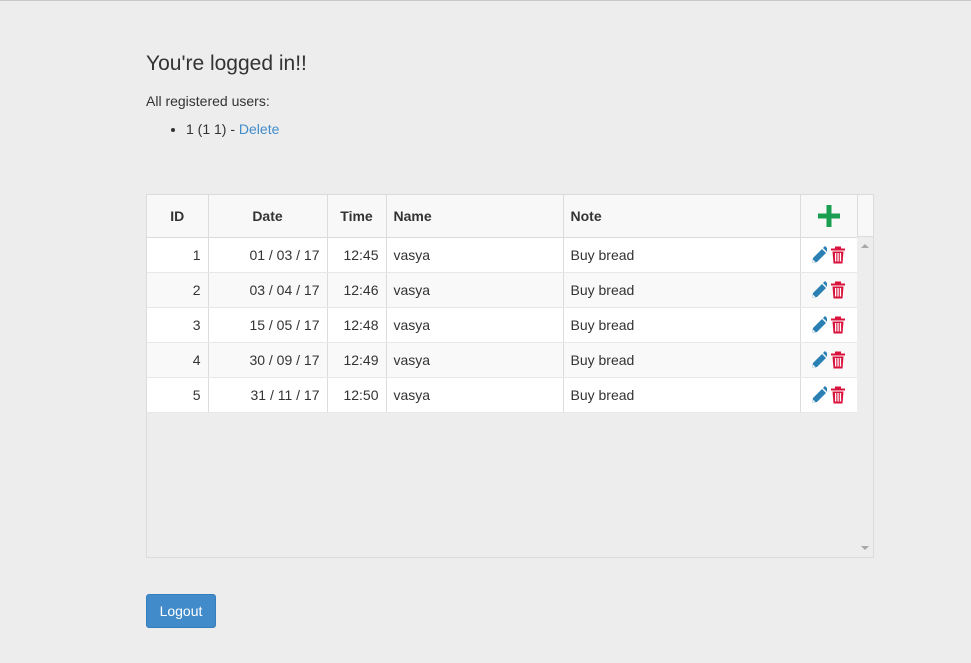 The height and width of the screenshot is (663, 971). I want to click on table-row: 1 01 / 03 / 17 12:45 vasya Buy bread, so click(502, 255).